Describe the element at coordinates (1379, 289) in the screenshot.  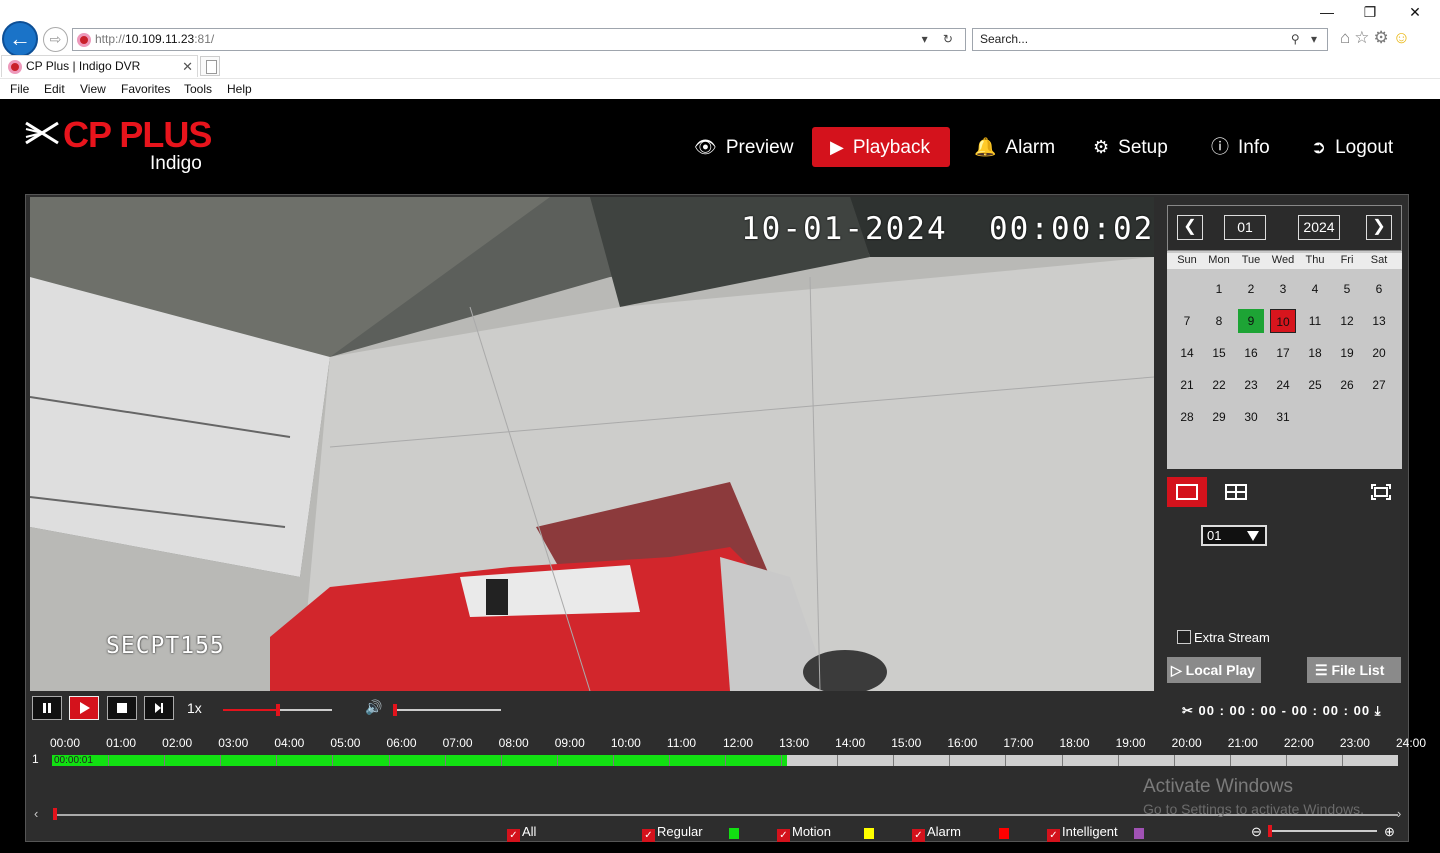
I see `calendar-day: 6` at that location.